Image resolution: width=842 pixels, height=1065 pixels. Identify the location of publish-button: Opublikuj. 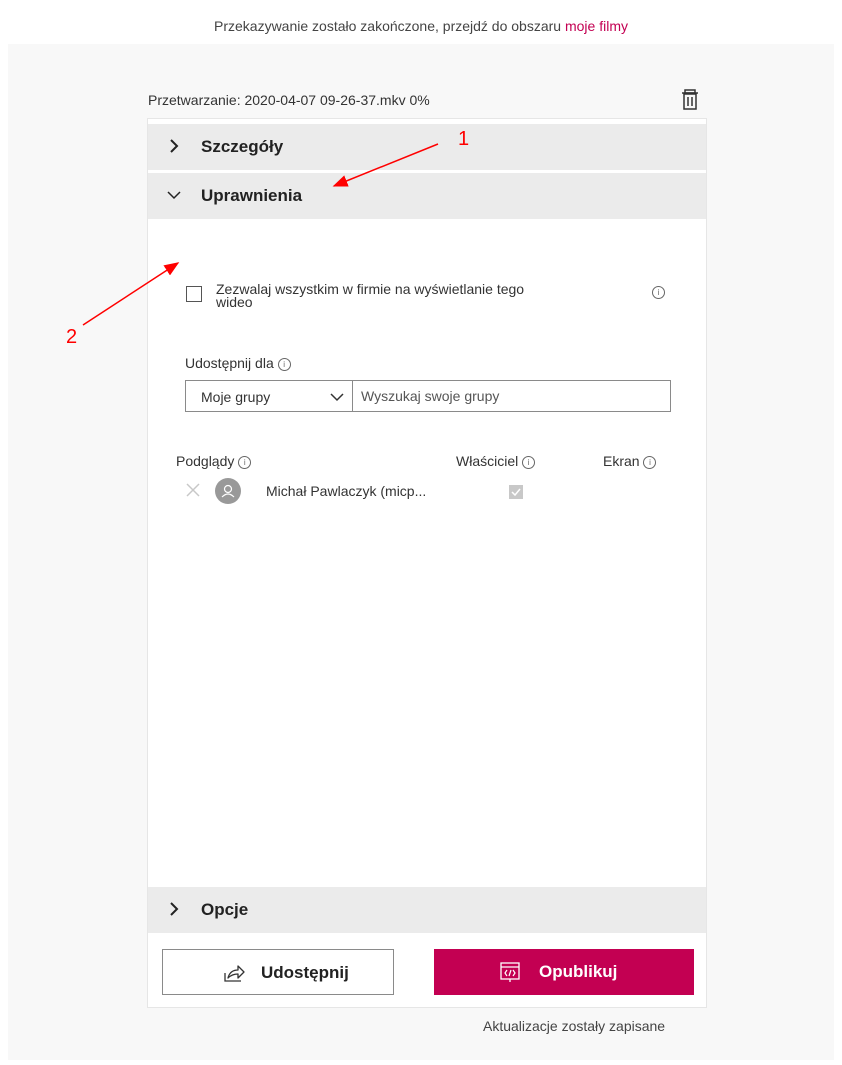
(564, 972).